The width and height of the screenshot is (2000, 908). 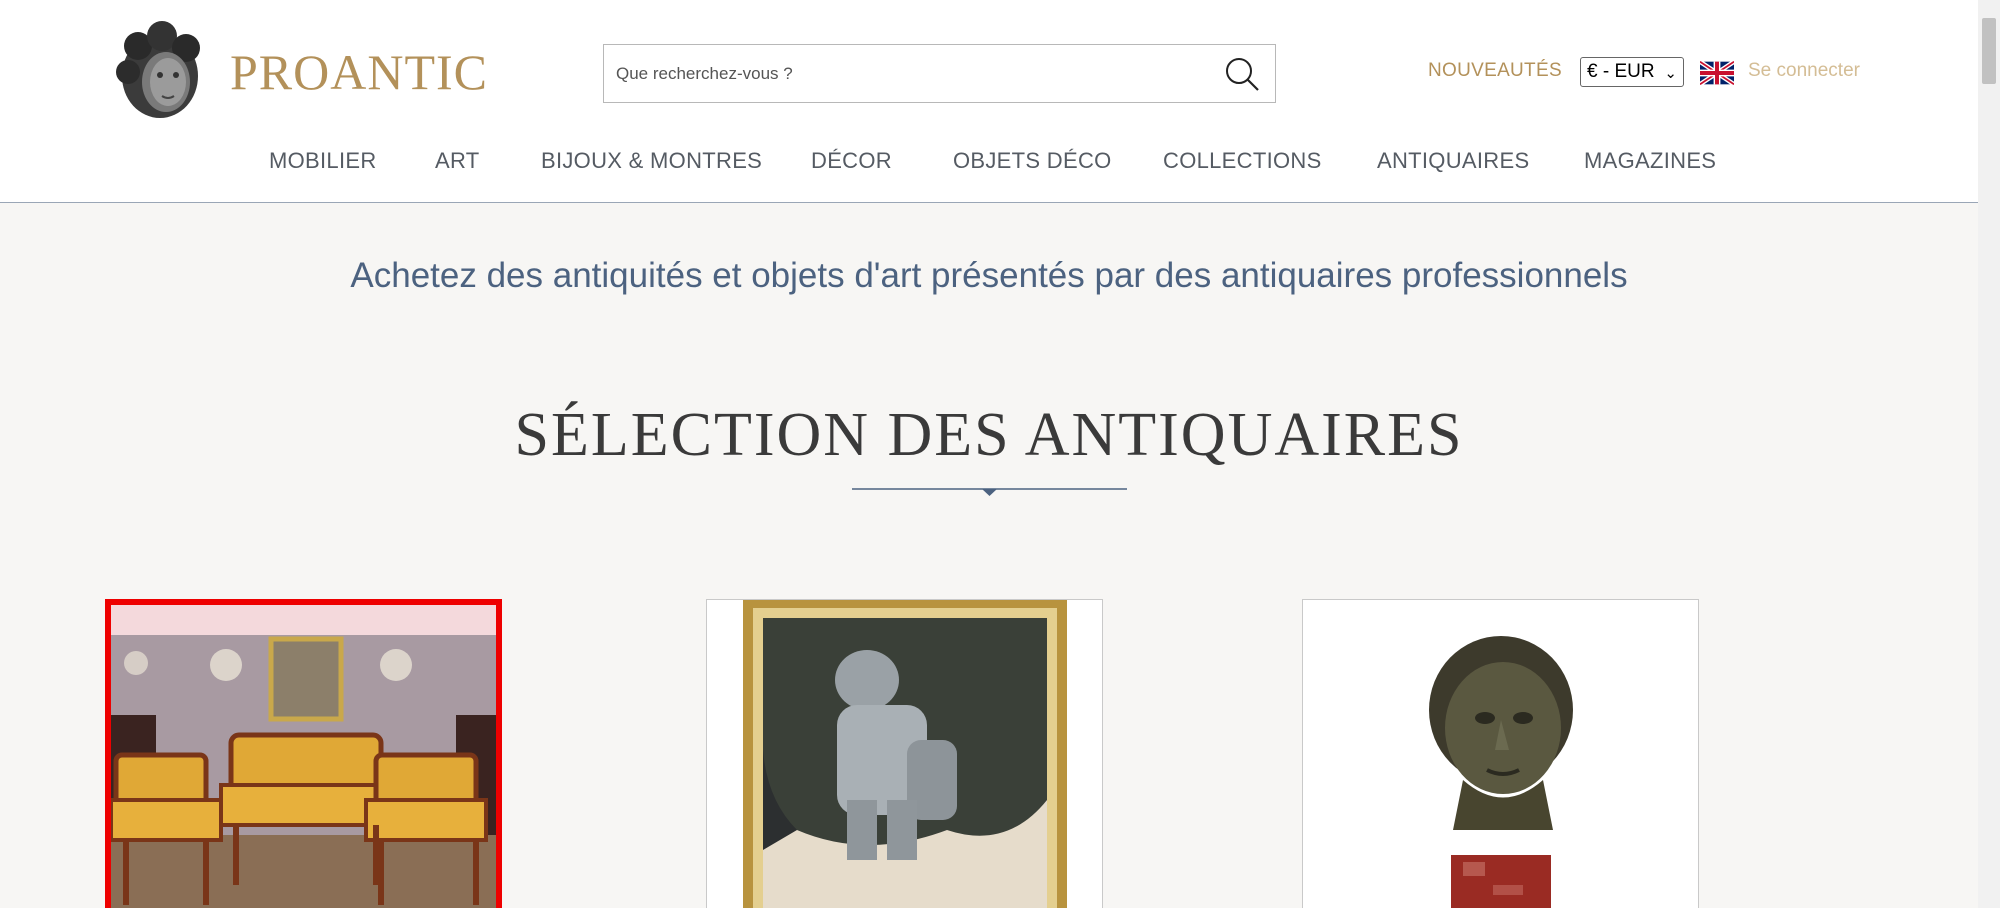 What do you see at coordinates (904, 73) in the screenshot?
I see `search-input` at bounding box center [904, 73].